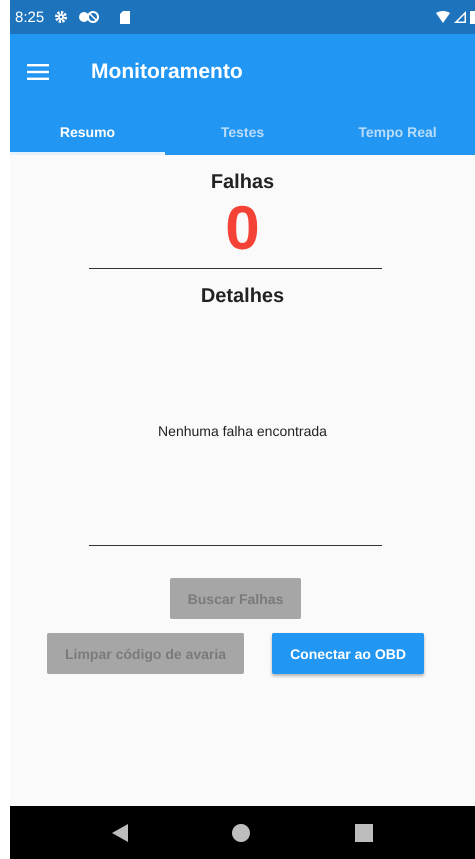 Image resolution: width=475 pixels, height=859 pixels. I want to click on home-icon, so click(241, 833).